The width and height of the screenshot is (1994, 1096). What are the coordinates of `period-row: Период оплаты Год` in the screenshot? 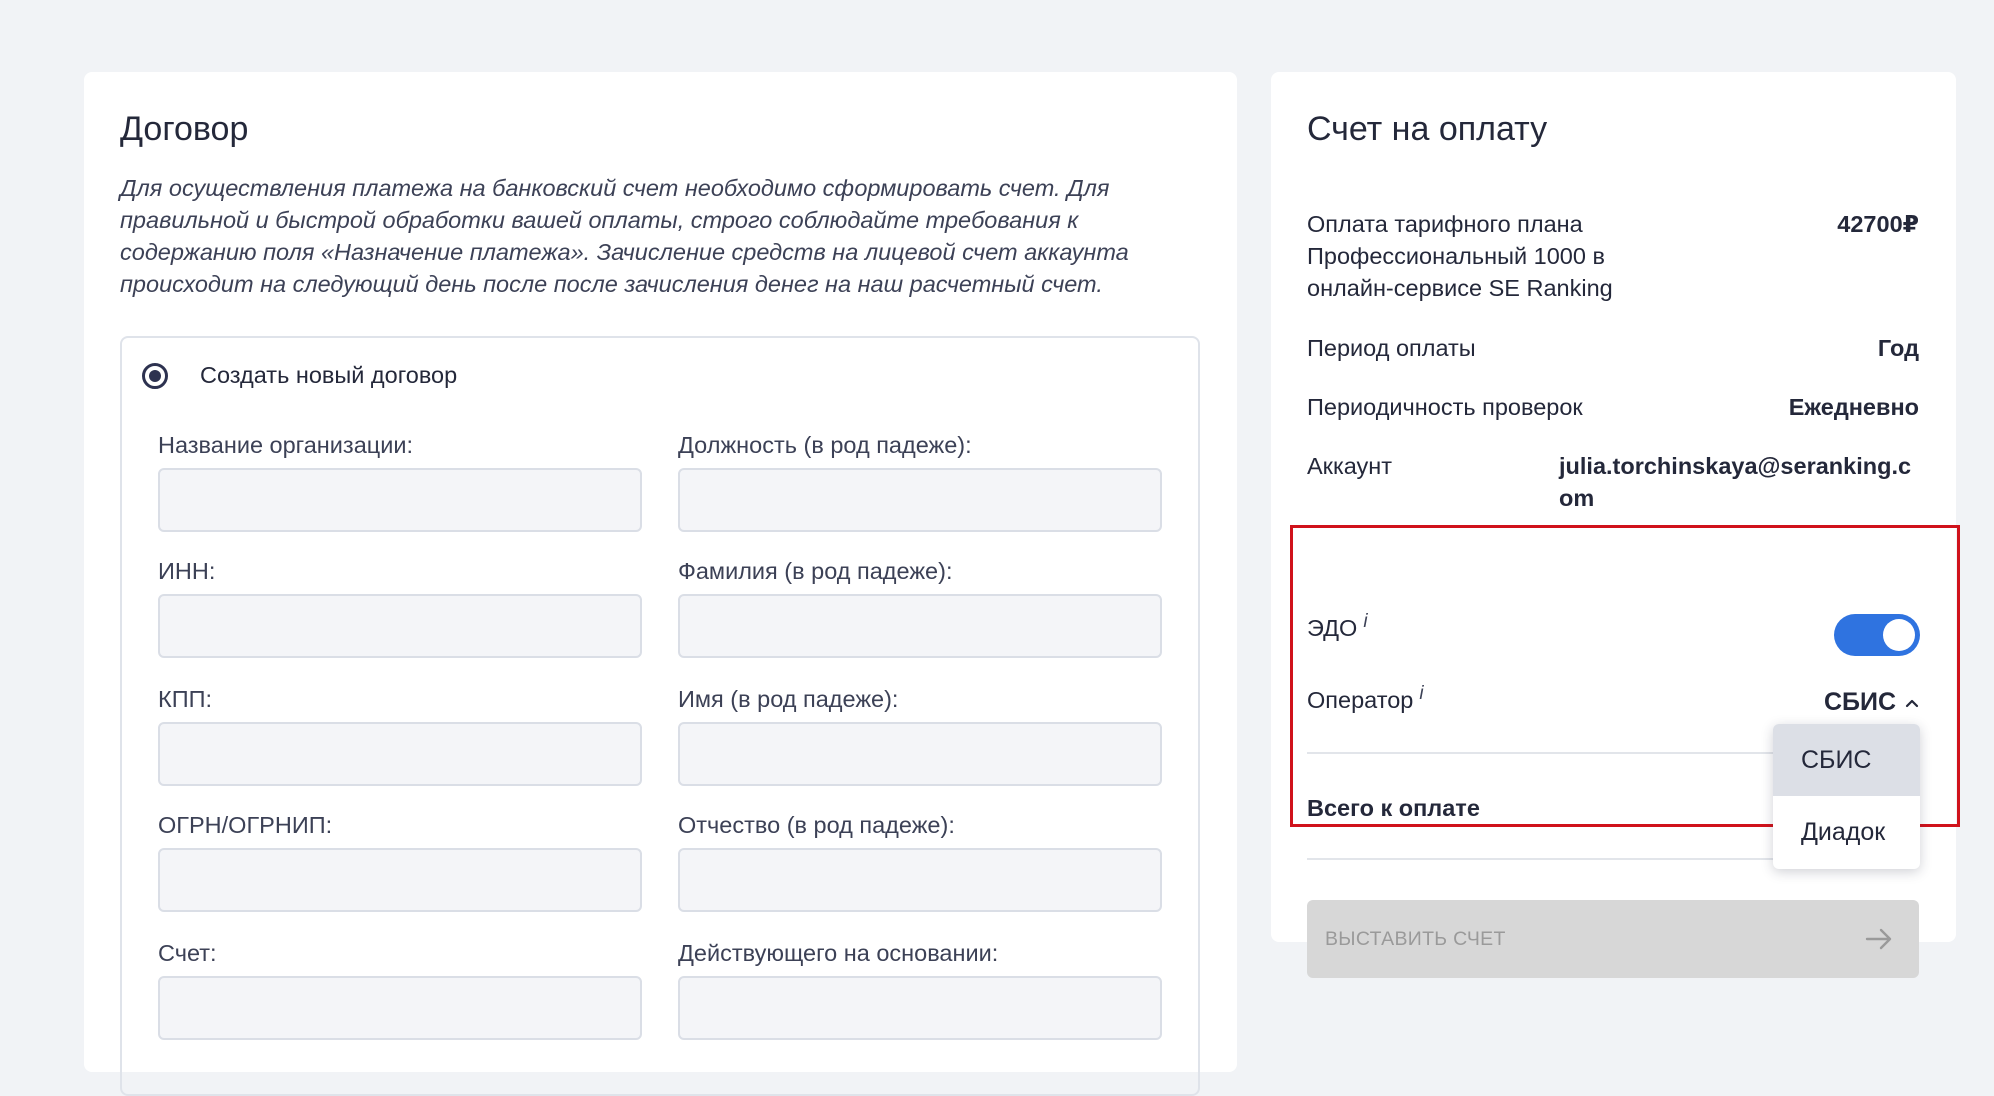 It's located at (1613, 348).